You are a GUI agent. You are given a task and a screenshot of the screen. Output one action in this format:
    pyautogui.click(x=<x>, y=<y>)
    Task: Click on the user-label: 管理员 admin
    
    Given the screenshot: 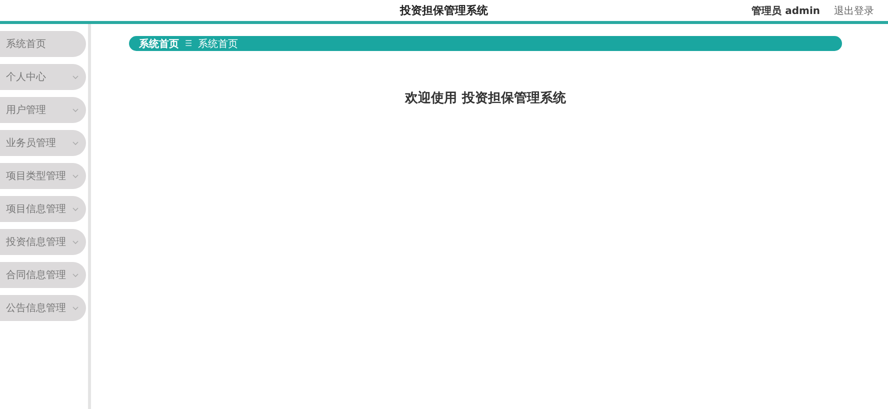 What is the action you would take?
    pyautogui.click(x=786, y=11)
    